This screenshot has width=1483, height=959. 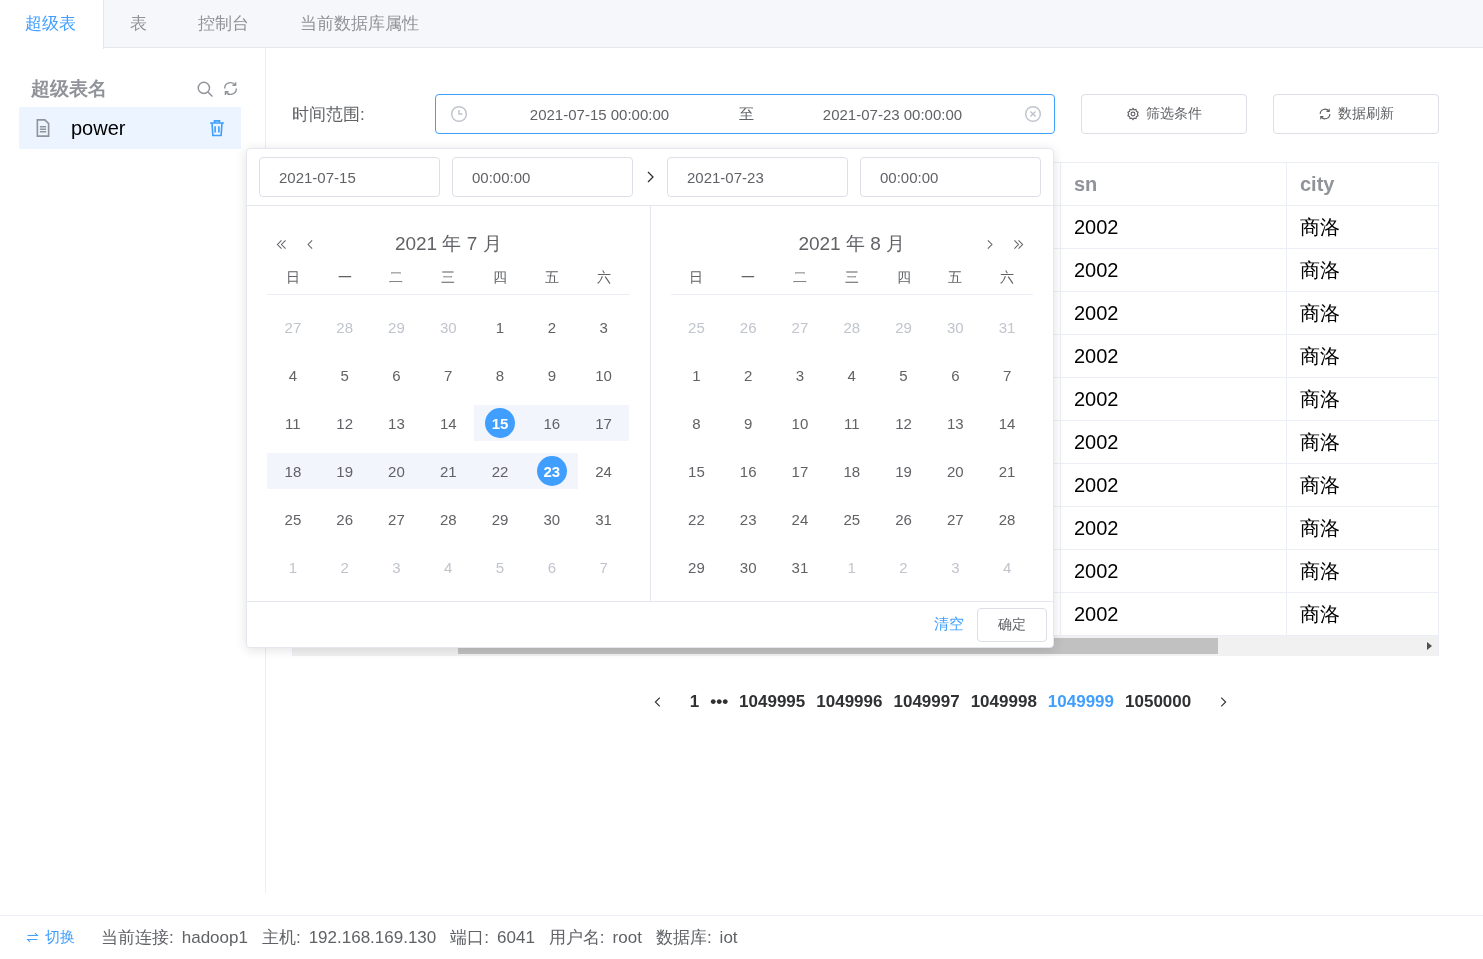 I want to click on status-value: 6041, so click(x=516, y=937).